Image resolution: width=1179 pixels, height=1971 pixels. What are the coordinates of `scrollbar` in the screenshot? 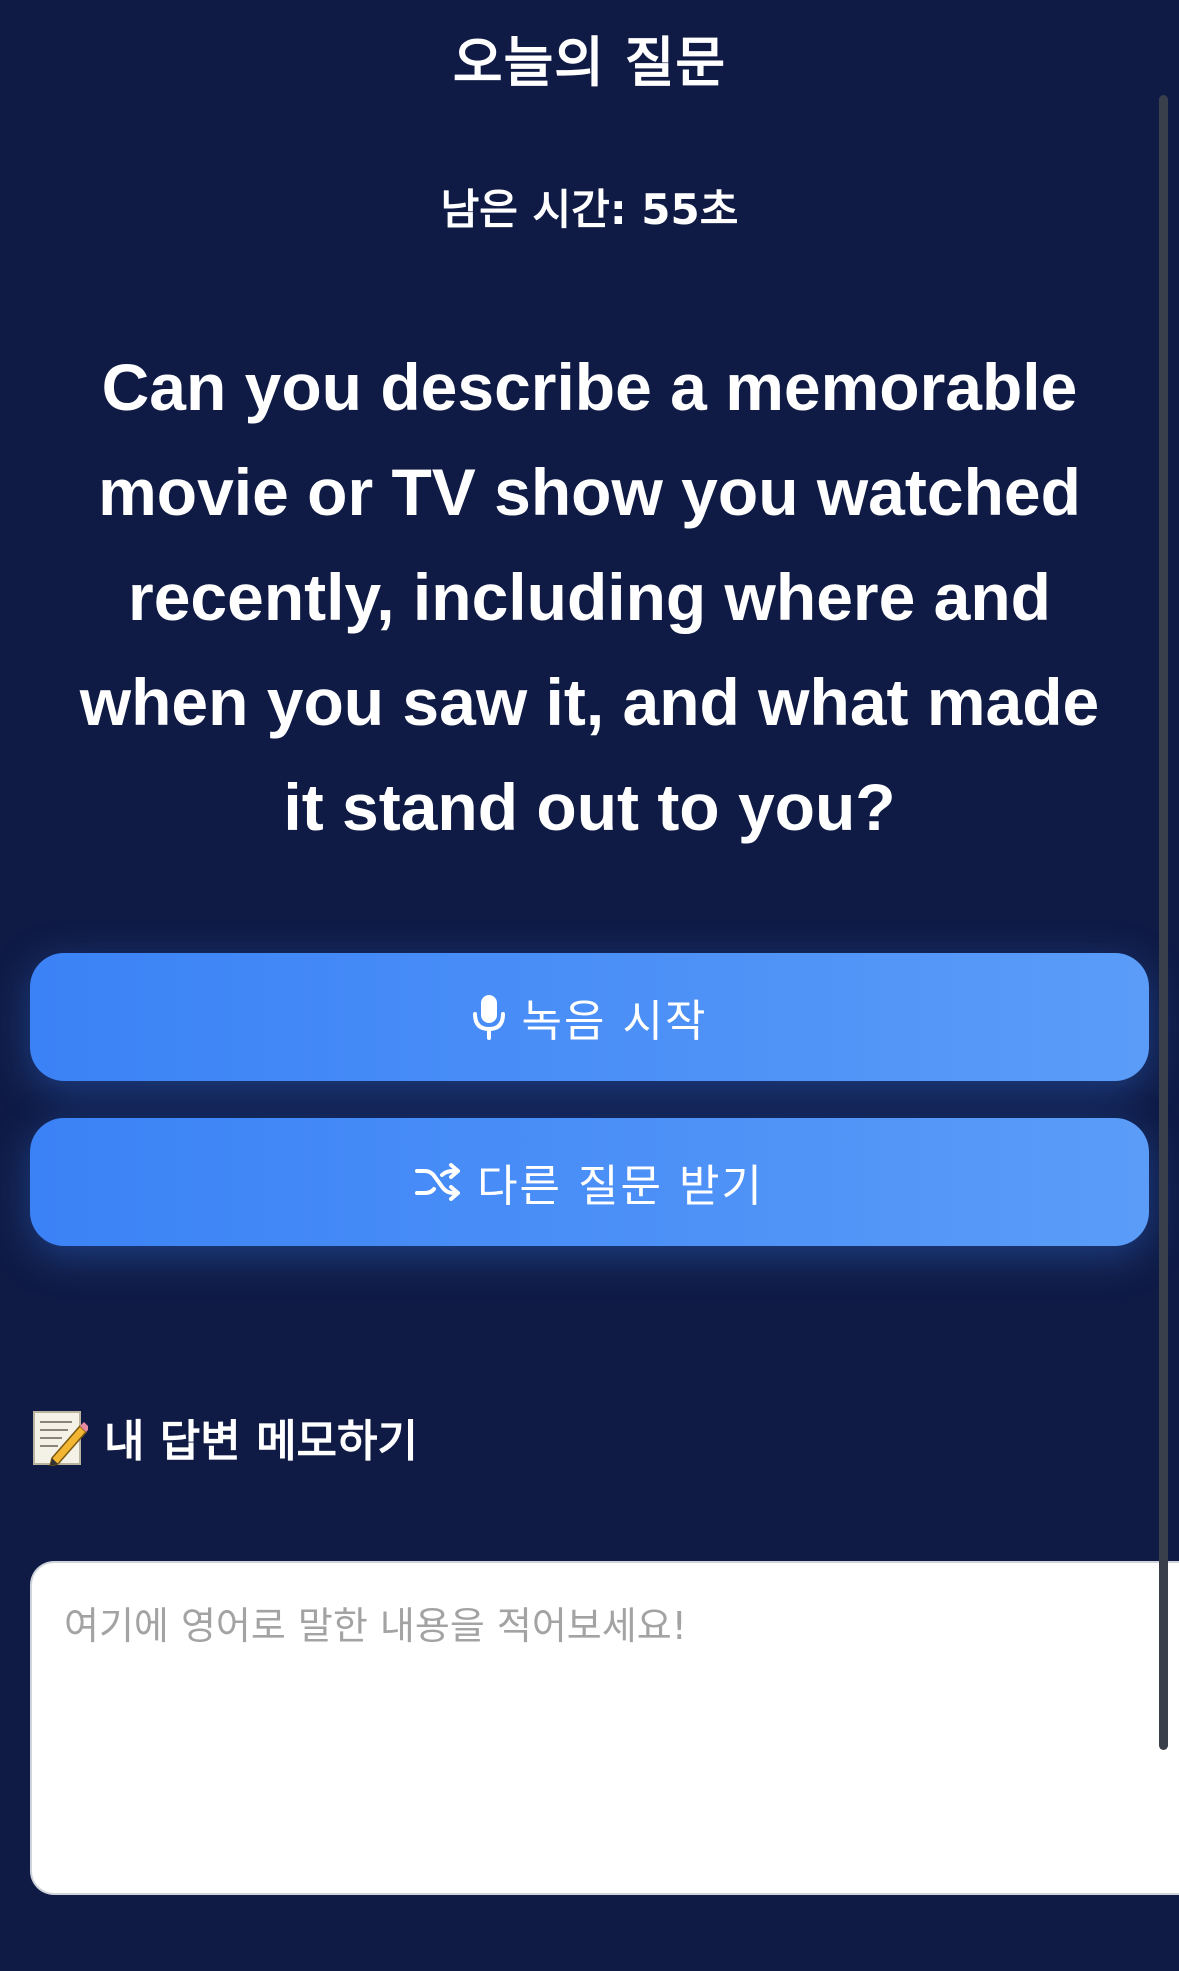 It's located at (1163, 922).